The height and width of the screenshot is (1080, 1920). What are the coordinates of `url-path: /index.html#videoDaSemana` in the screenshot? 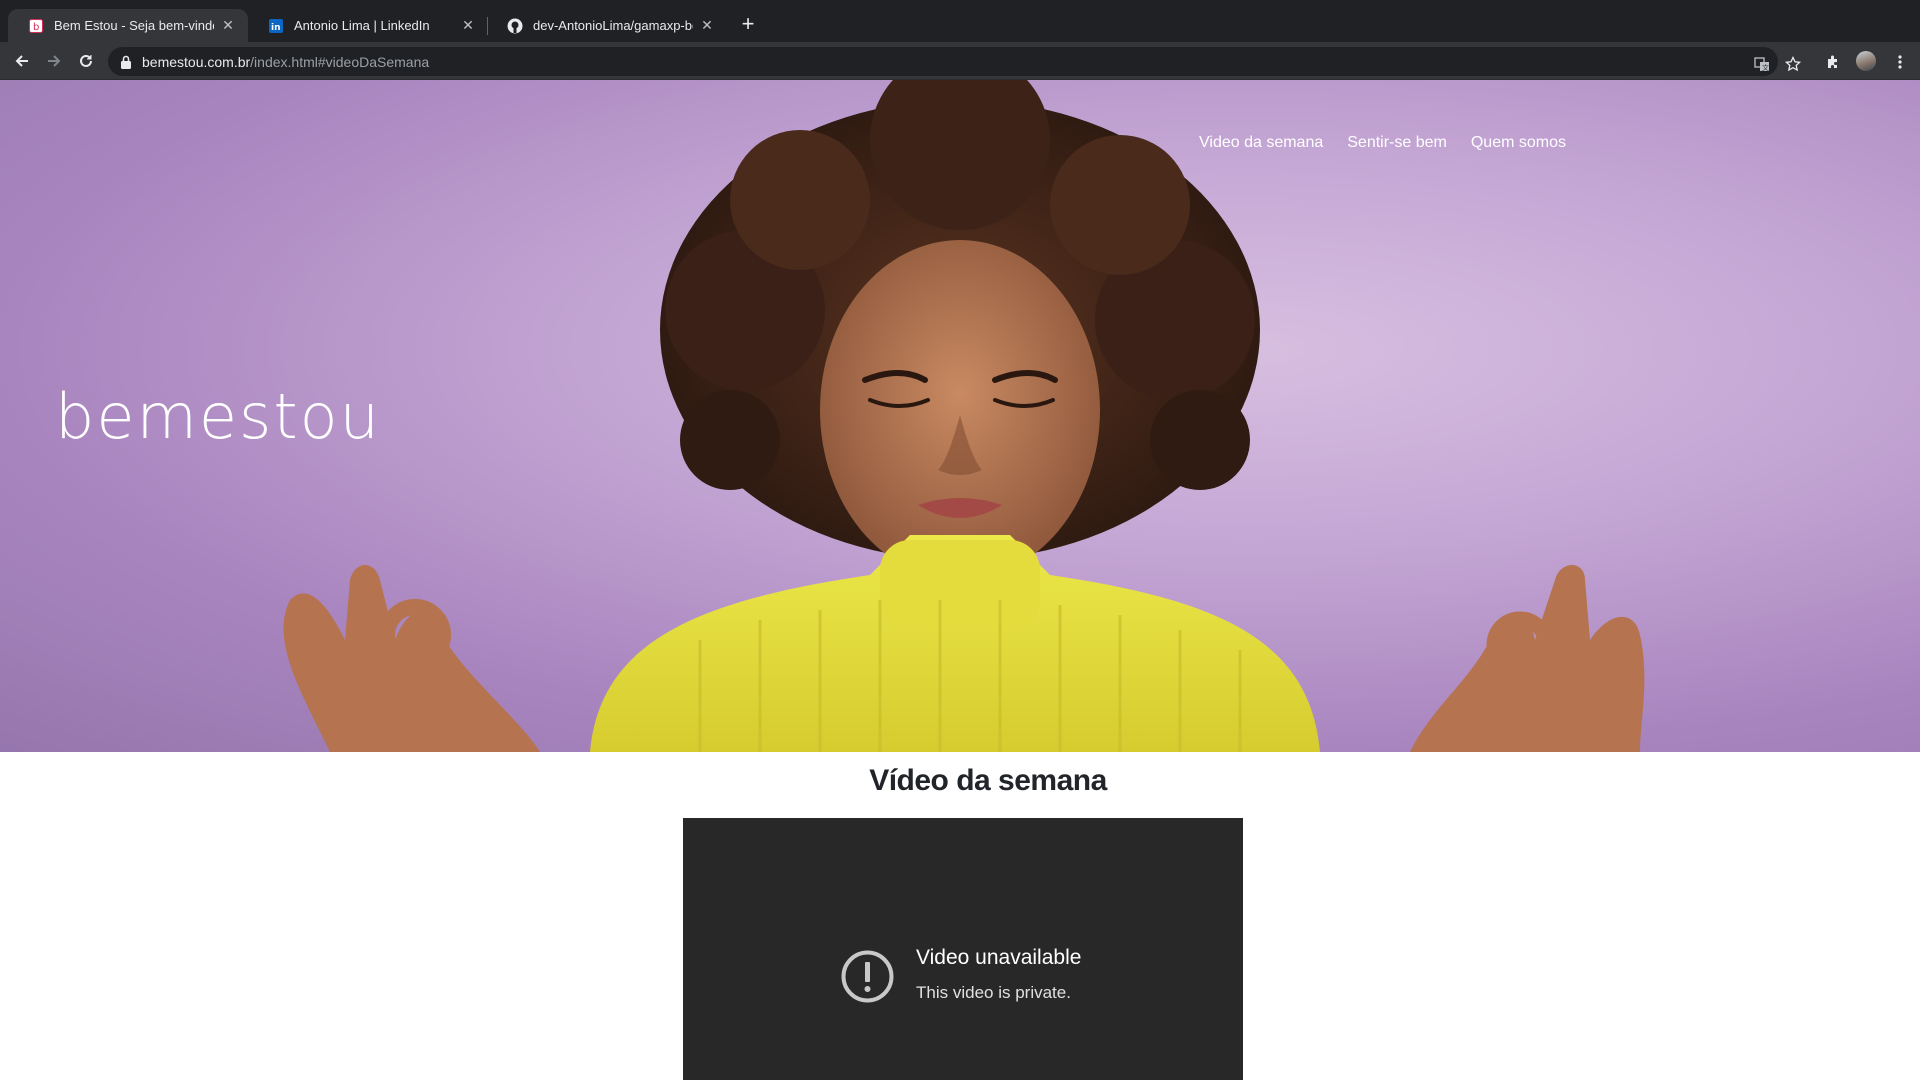 It's located at (340, 61).